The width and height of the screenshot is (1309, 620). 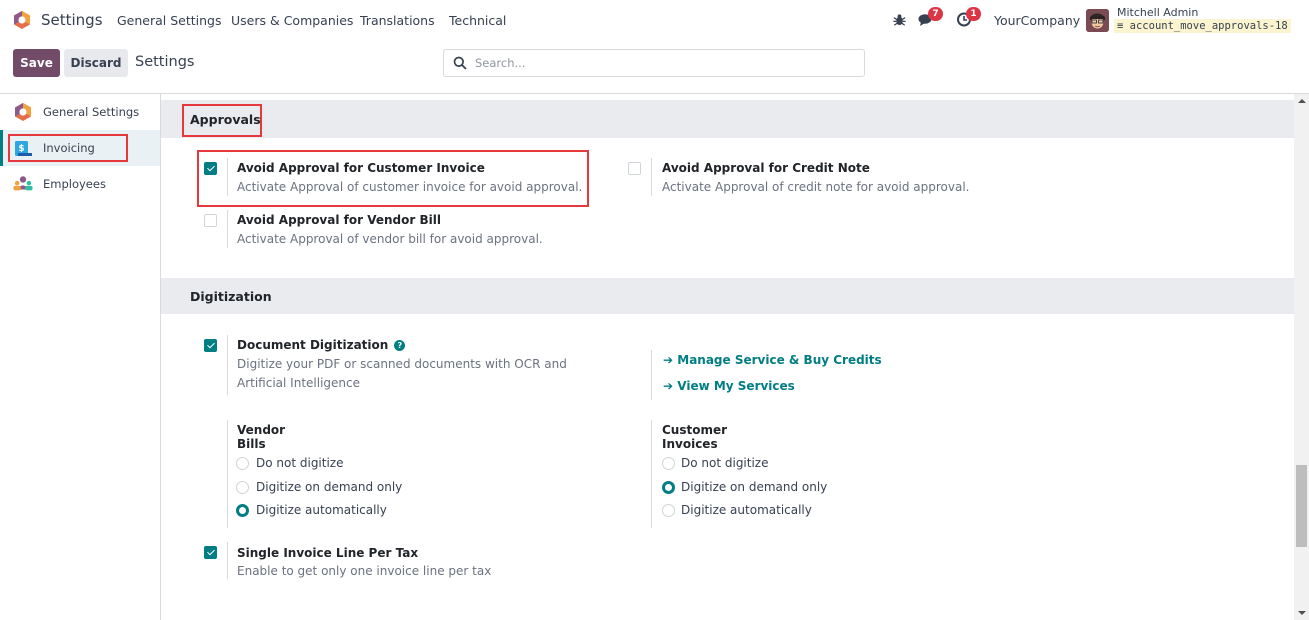 What do you see at coordinates (397, 20) in the screenshot?
I see `menu-translations: Translations` at bounding box center [397, 20].